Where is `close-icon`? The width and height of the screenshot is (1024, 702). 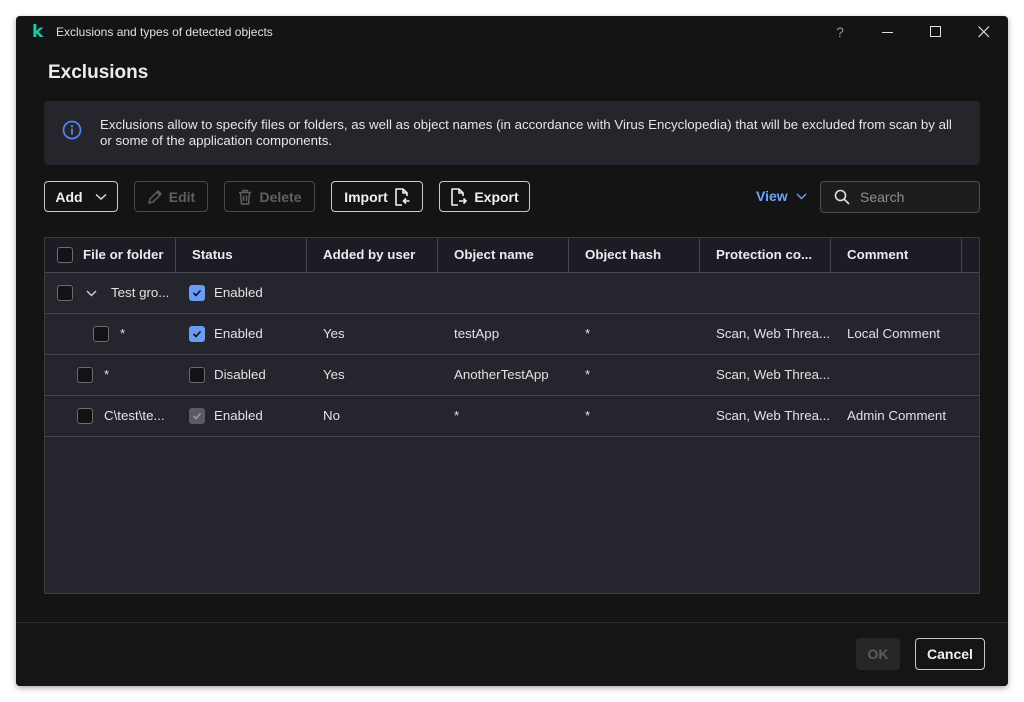 close-icon is located at coordinates (984, 32).